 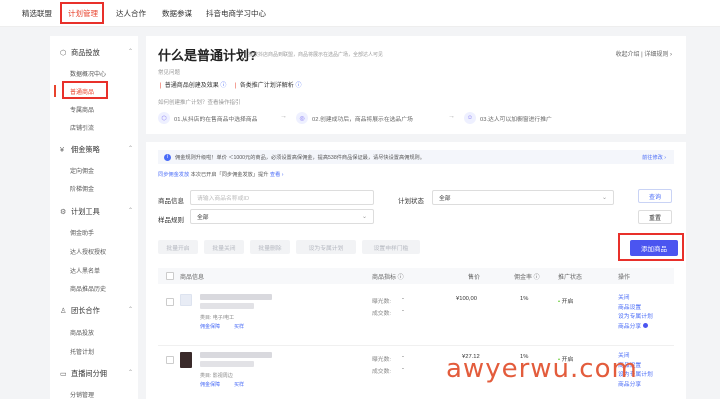 I want to click on coin-icon: ¥, so click(x=62, y=149).